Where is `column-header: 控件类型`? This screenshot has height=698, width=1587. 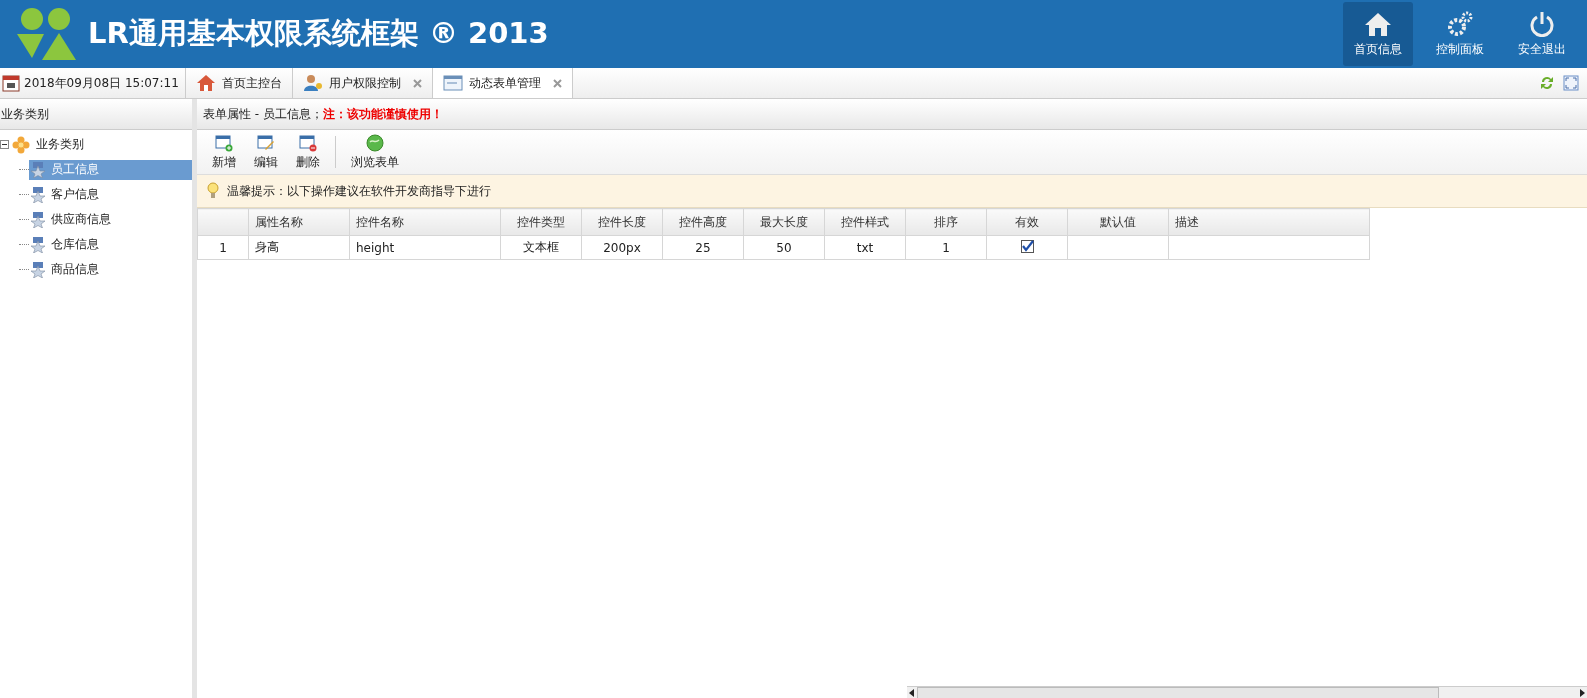
column-header: 控件类型 is located at coordinates (541, 222).